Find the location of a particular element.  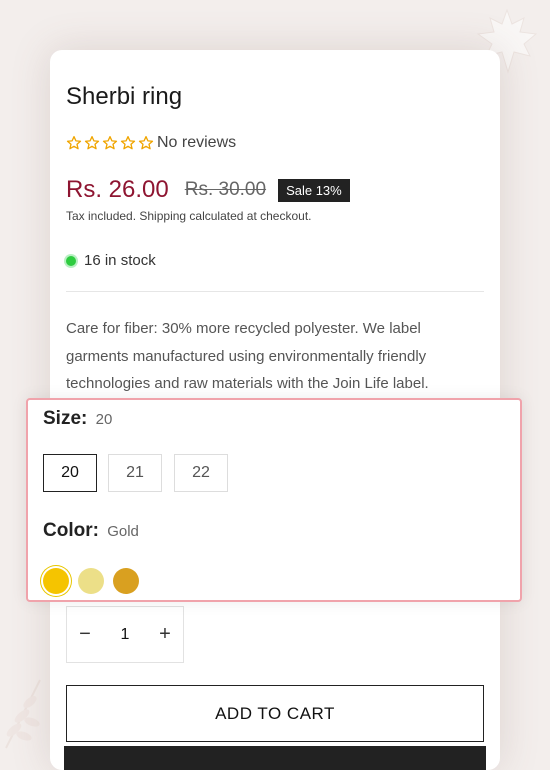

add-to-cart-button: ADD TO CART is located at coordinates (275, 713).